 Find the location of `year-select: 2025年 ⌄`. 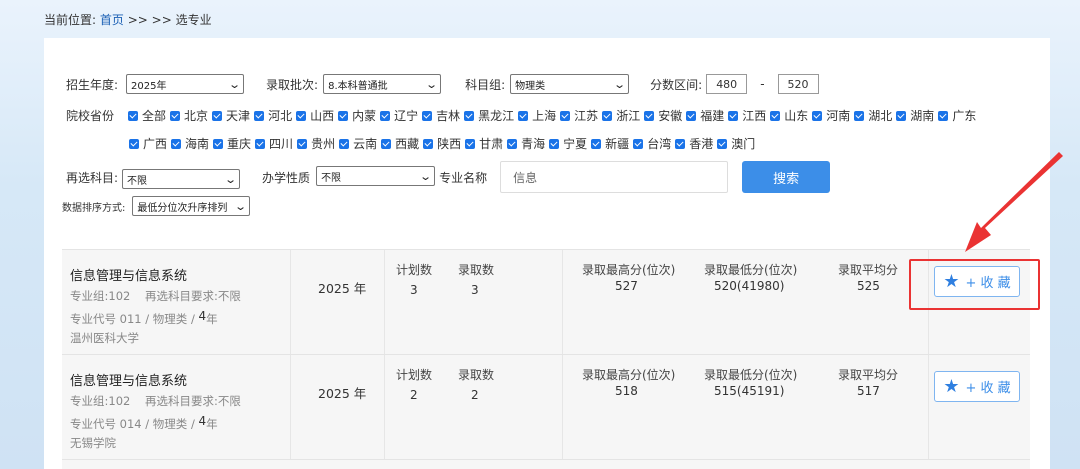

year-select: 2025年 ⌄ is located at coordinates (185, 84).